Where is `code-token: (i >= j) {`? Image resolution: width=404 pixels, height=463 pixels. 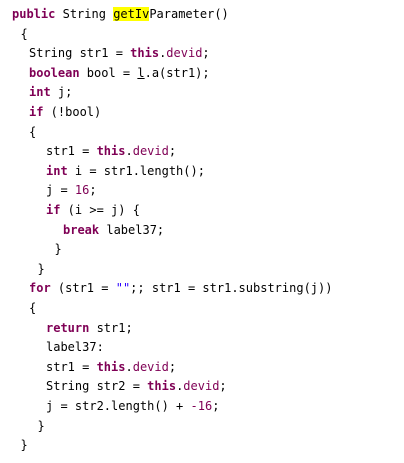 code-token: (i >= j) { is located at coordinates (100, 210).